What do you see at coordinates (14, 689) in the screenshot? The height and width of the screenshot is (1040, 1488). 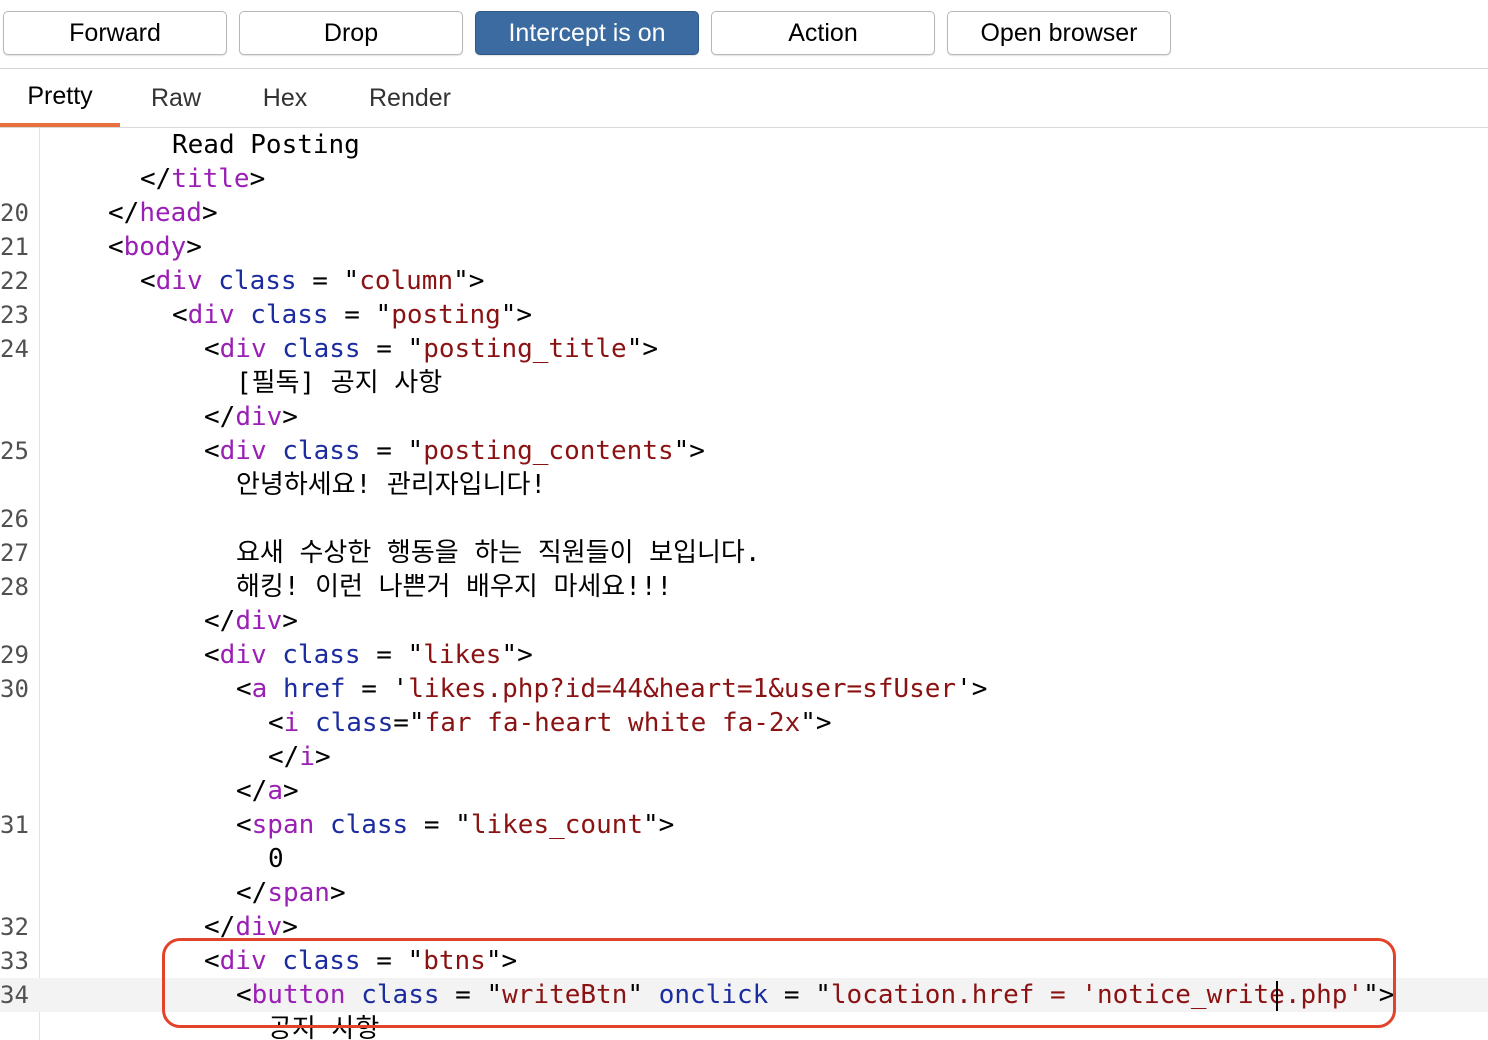 I see `line-number: 30` at bounding box center [14, 689].